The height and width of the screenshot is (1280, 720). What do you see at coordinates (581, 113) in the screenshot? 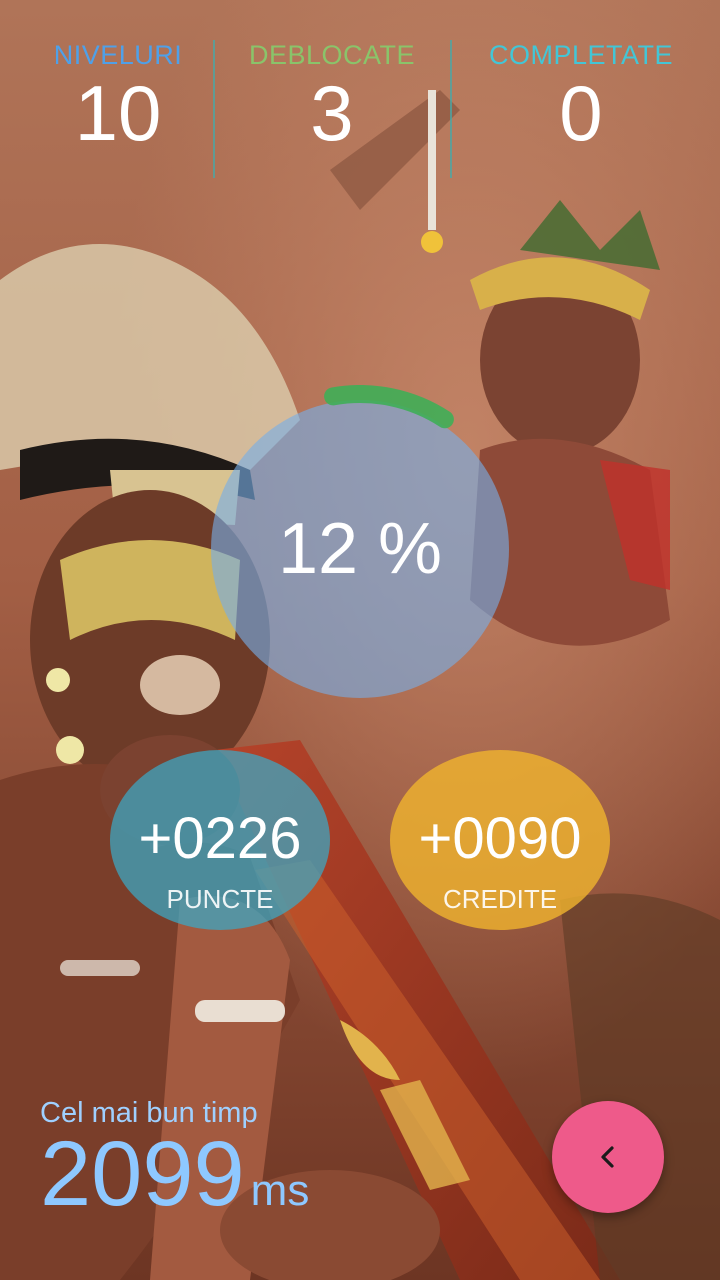
I see `stat-completed-value: 0` at bounding box center [581, 113].